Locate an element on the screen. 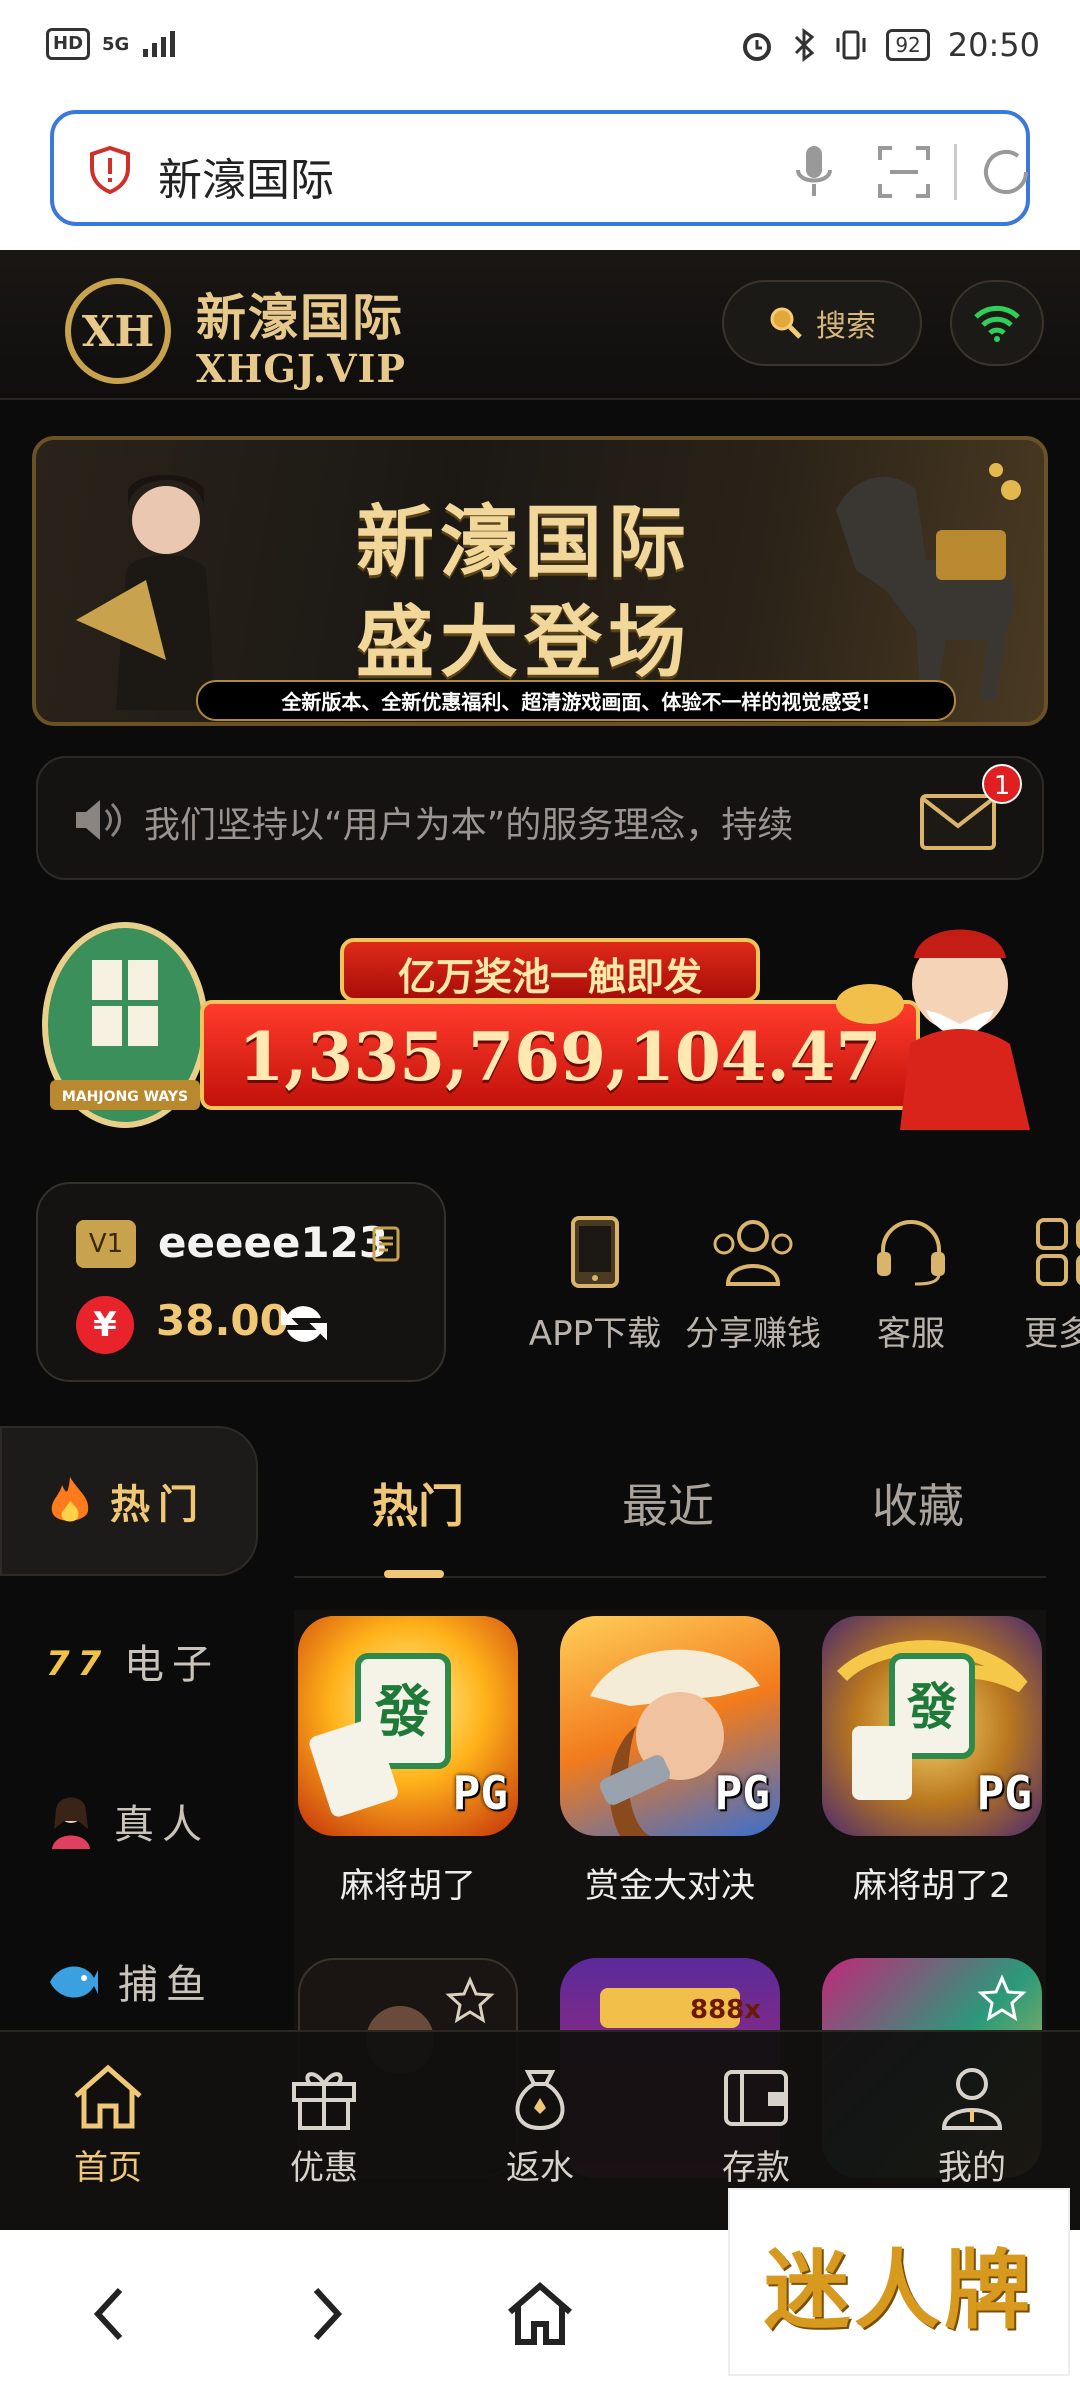 This screenshot has width=1080, height=2400. shield-icon is located at coordinates (110, 170).